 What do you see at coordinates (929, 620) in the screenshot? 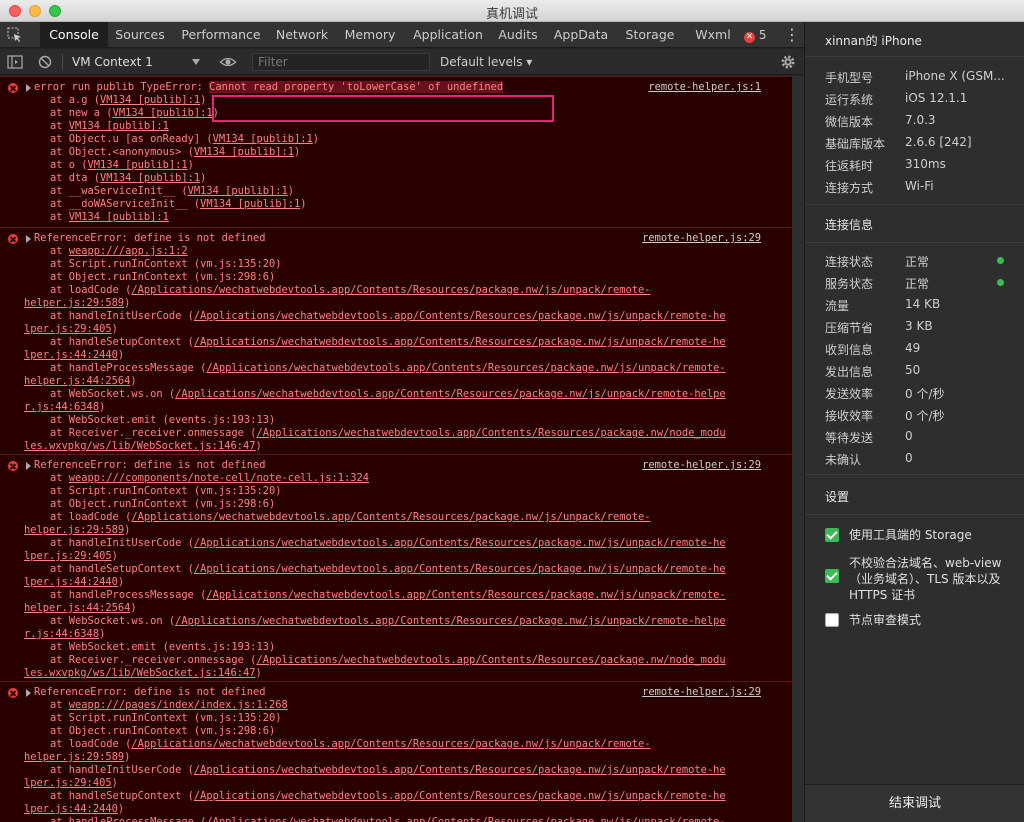
I see `setting-label: 节点审查模式` at bounding box center [929, 620].